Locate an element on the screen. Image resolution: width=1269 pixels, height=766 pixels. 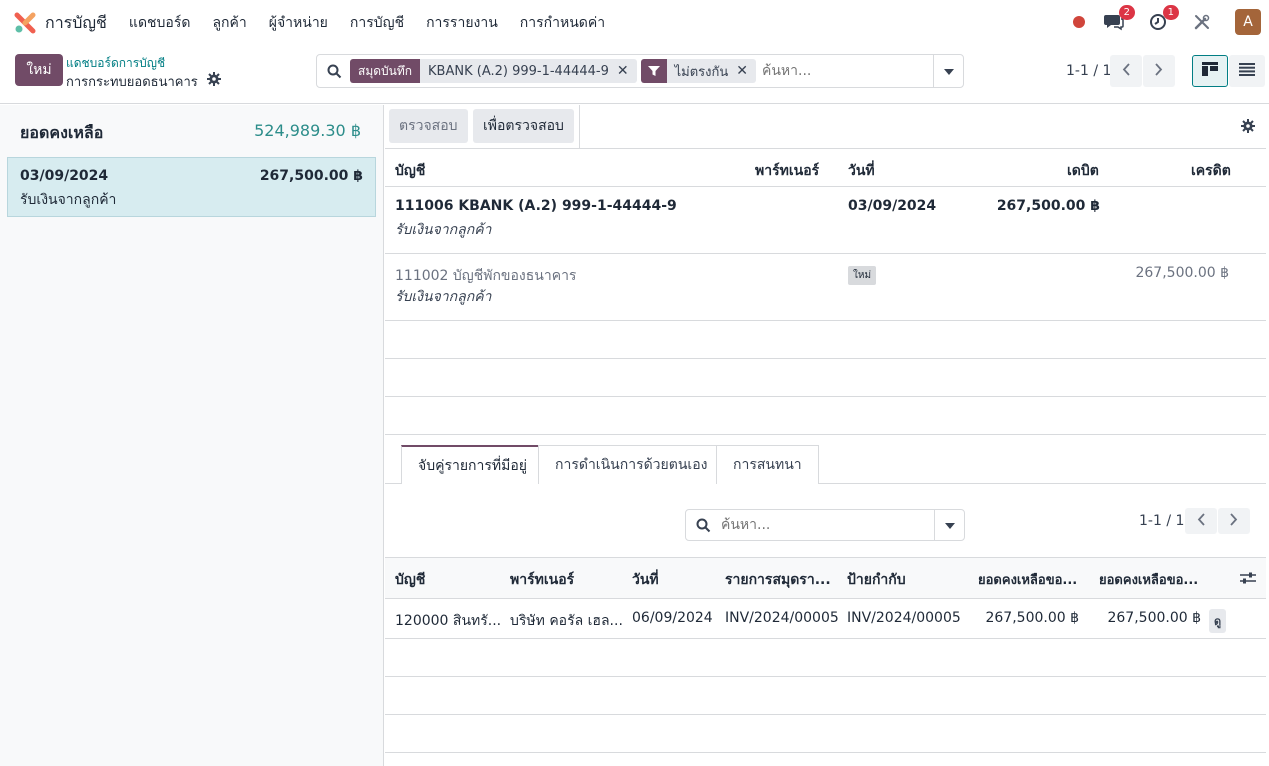
match-row-label: INV/2024/00005 is located at coordinates (904, 618).